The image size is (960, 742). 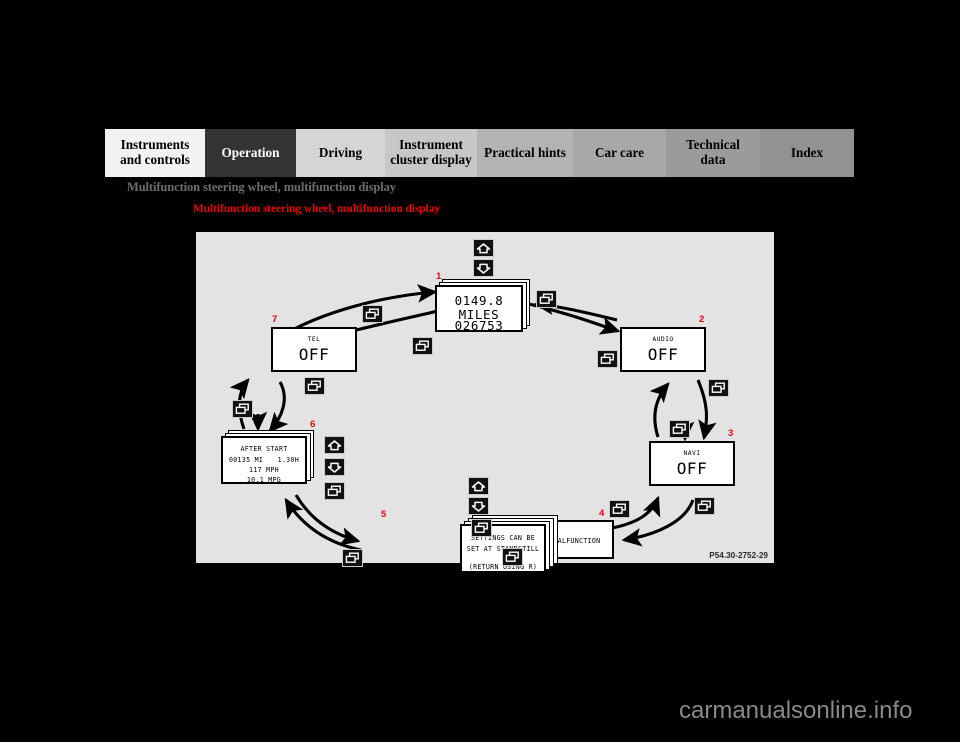 What do you see at coordinates (692, 468) in the screenshot?
I see `navi-value: OFF` at bounding box center [692, 468].